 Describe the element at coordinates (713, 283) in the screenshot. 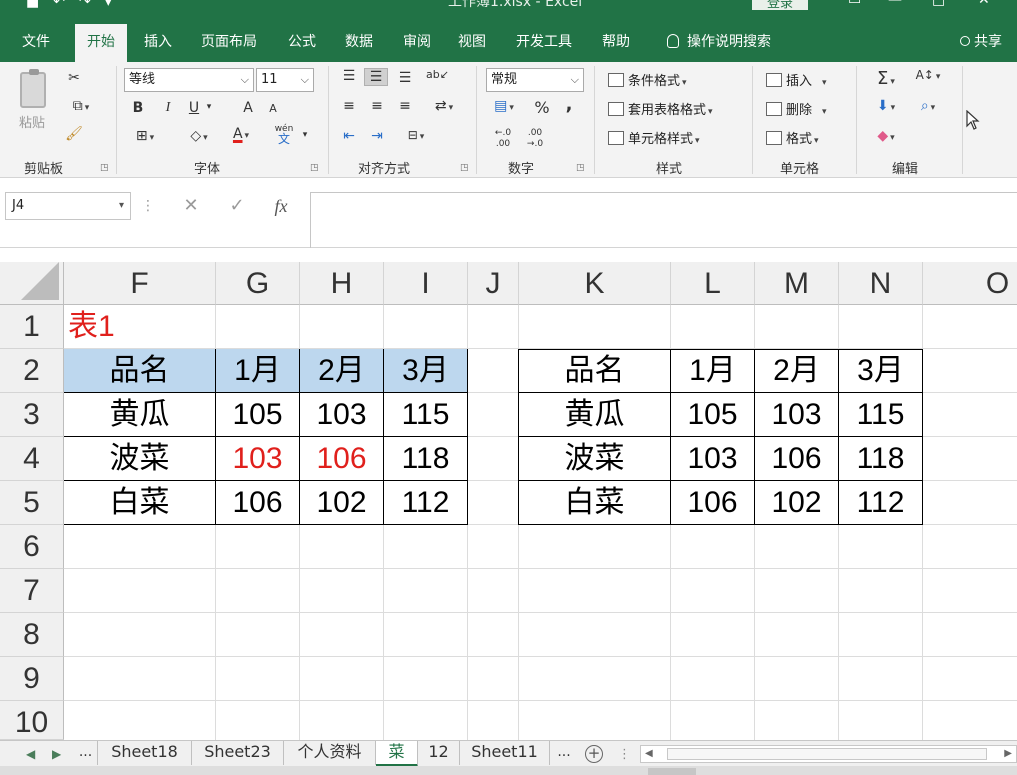

I see `column-header-l: L` at that location.